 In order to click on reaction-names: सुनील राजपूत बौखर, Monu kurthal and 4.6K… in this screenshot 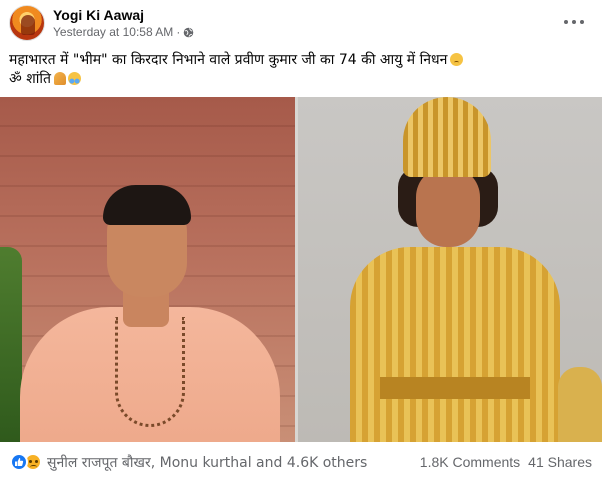, I will do `click(207, 462)`.